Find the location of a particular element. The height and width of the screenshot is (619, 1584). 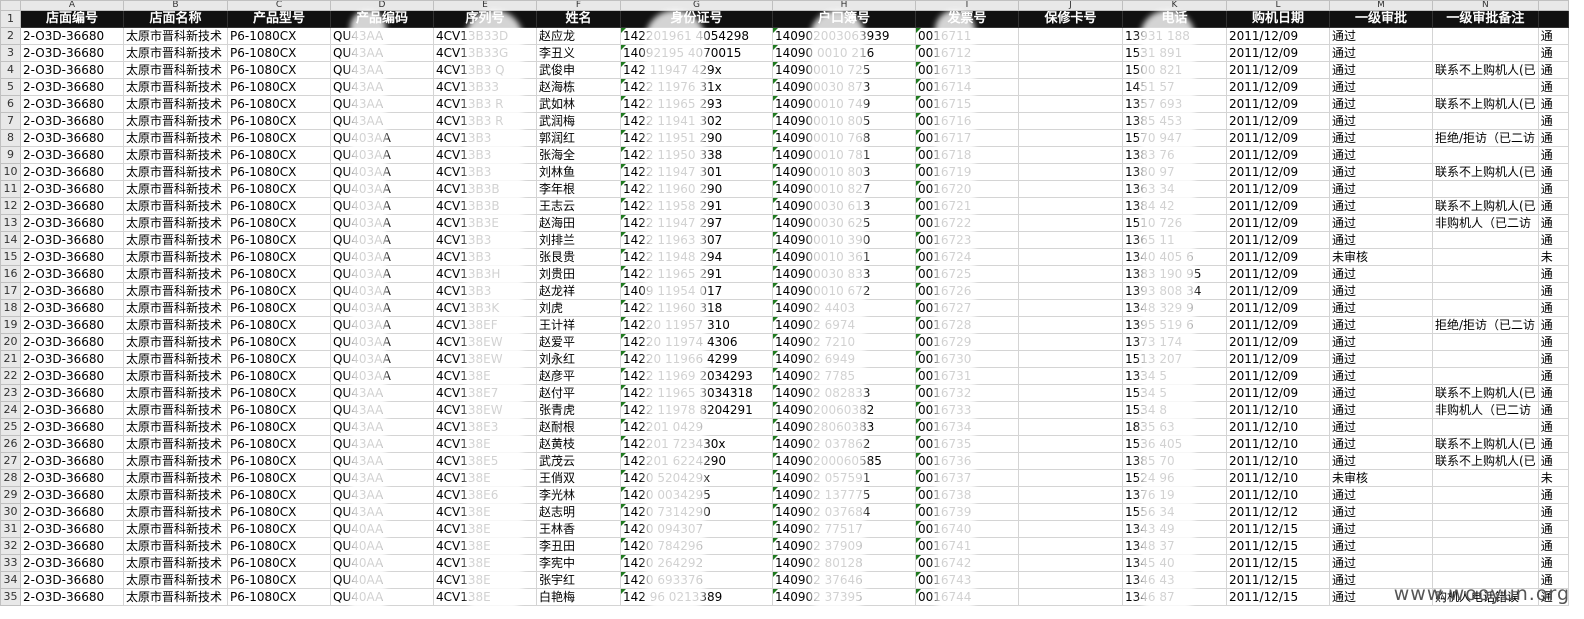

column-letter: F is located at coordinates (578, 5).